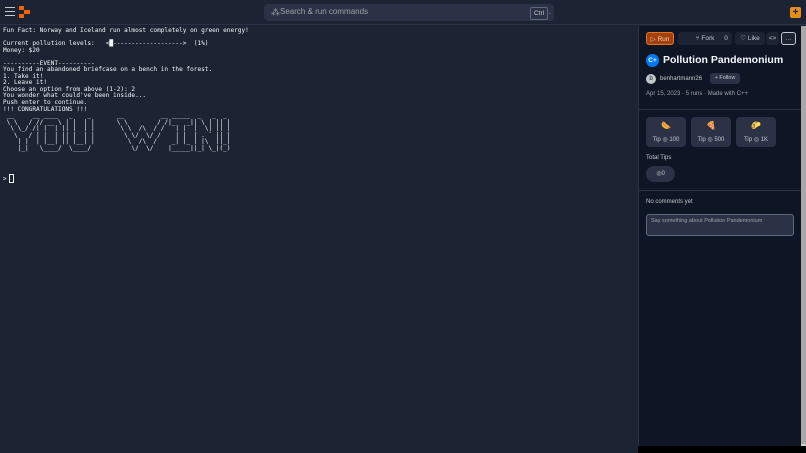 This screenshot has width=806, height=453. I want to click on total-tips-value: ◎0, so click(660, 174).